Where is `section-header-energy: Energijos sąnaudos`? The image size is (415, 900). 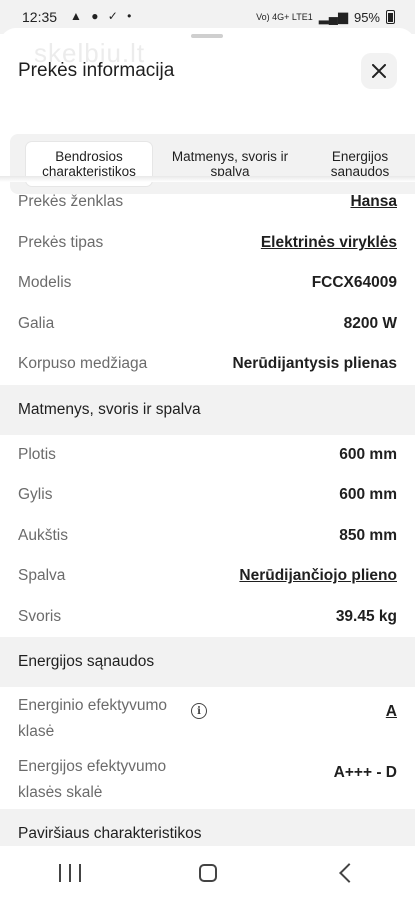 section-header-energy: Energijos sąnaudos is located at coordinates (207, 662).